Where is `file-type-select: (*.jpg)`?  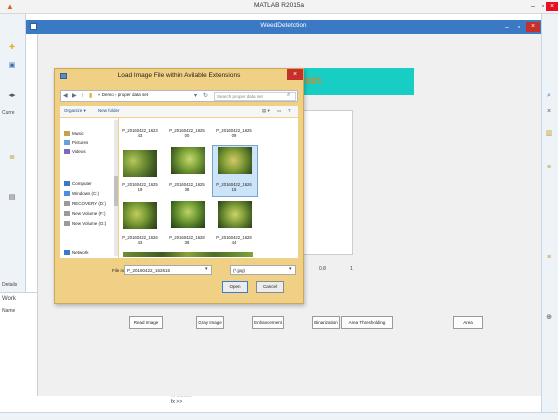
file-type-select: (*.jpg) is located at coordinates (263, 270).